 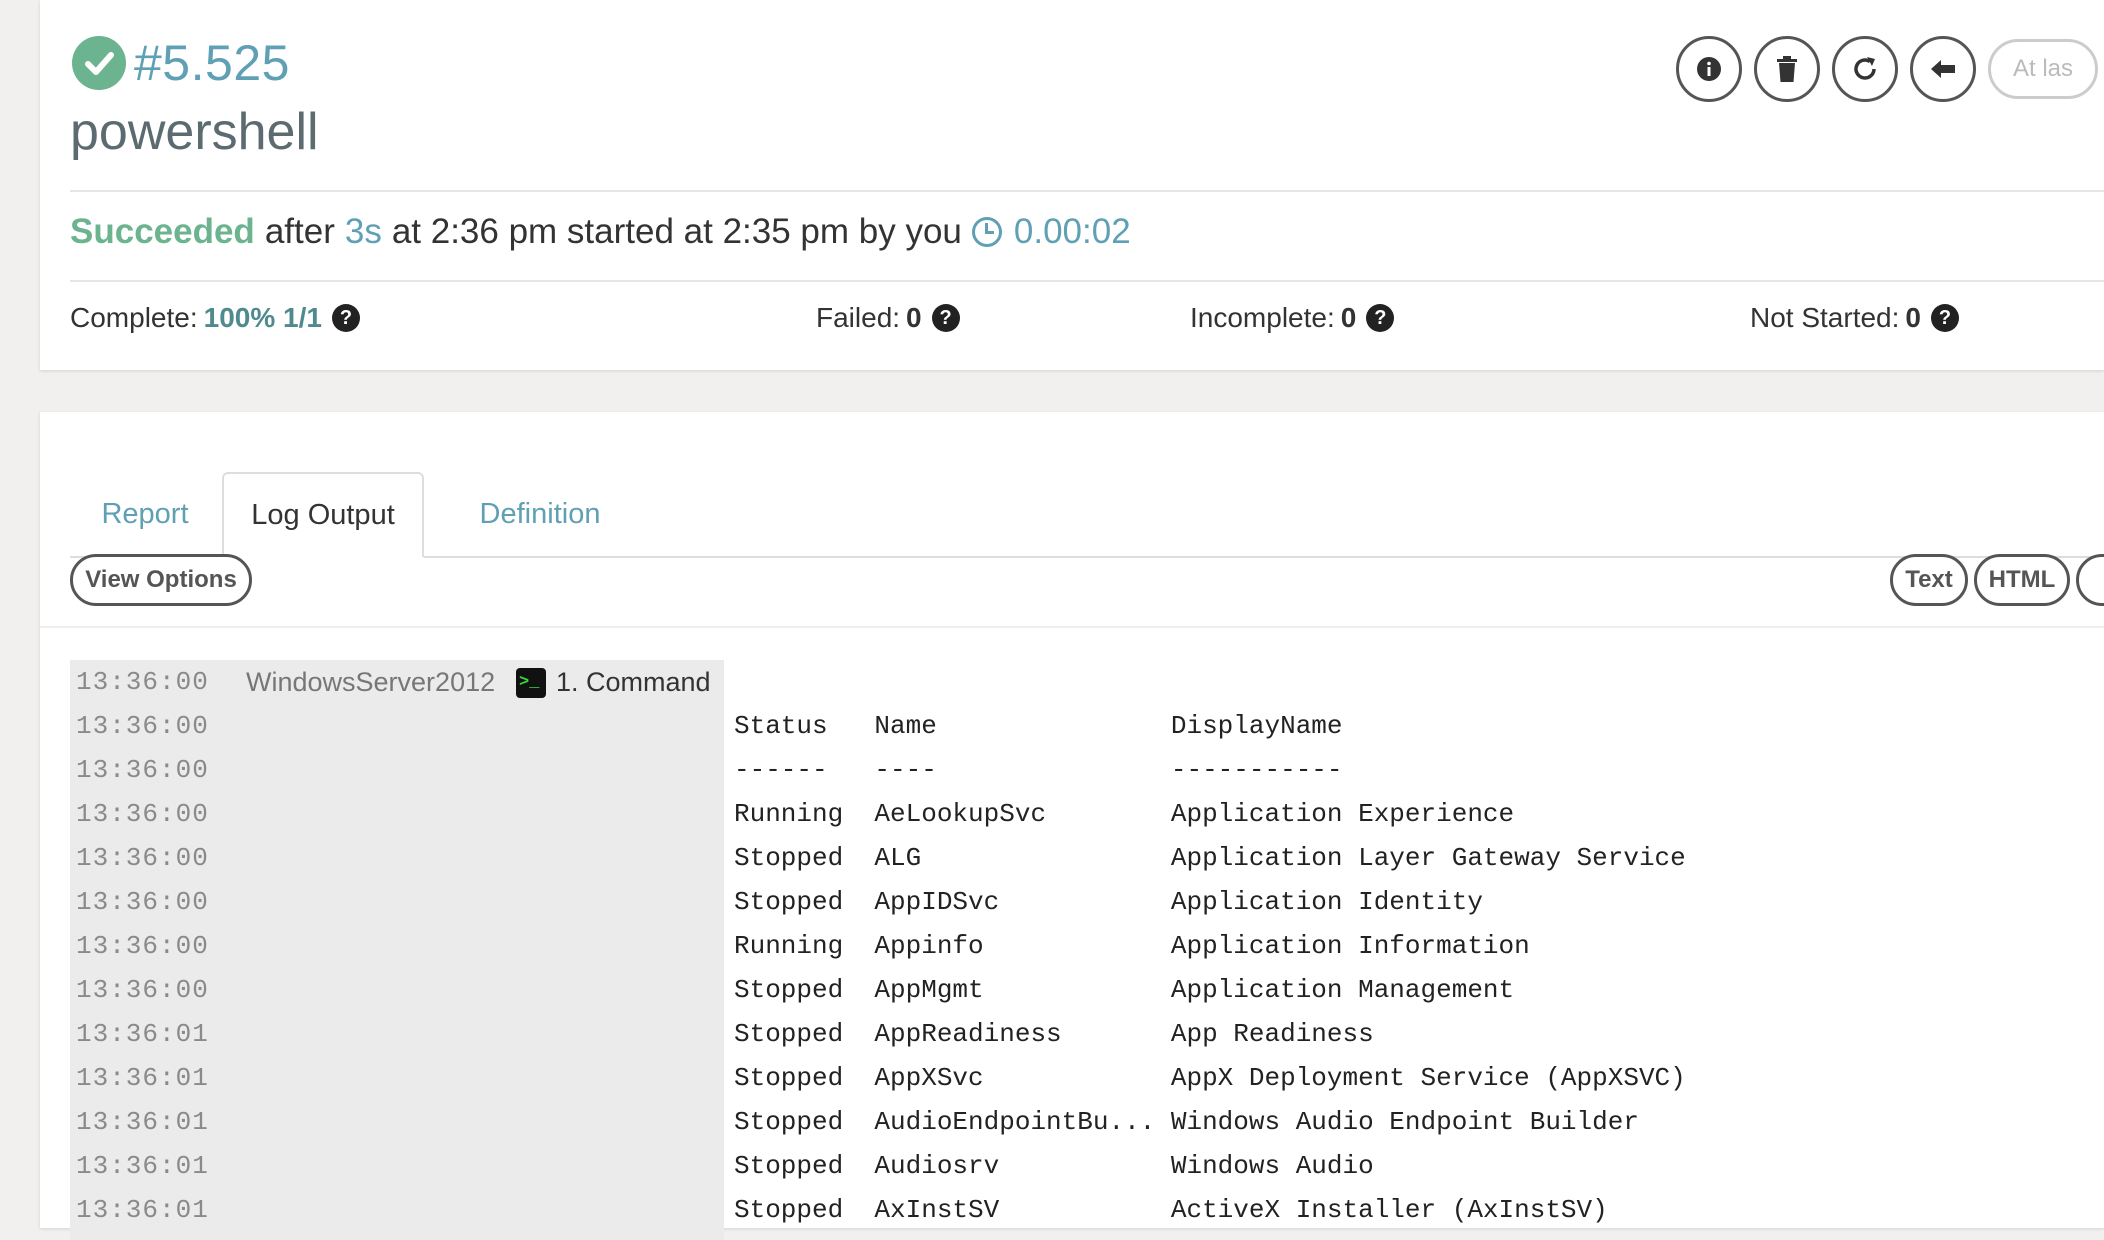 I want to click on title-row: #5.525, so click(x=181, y=63).